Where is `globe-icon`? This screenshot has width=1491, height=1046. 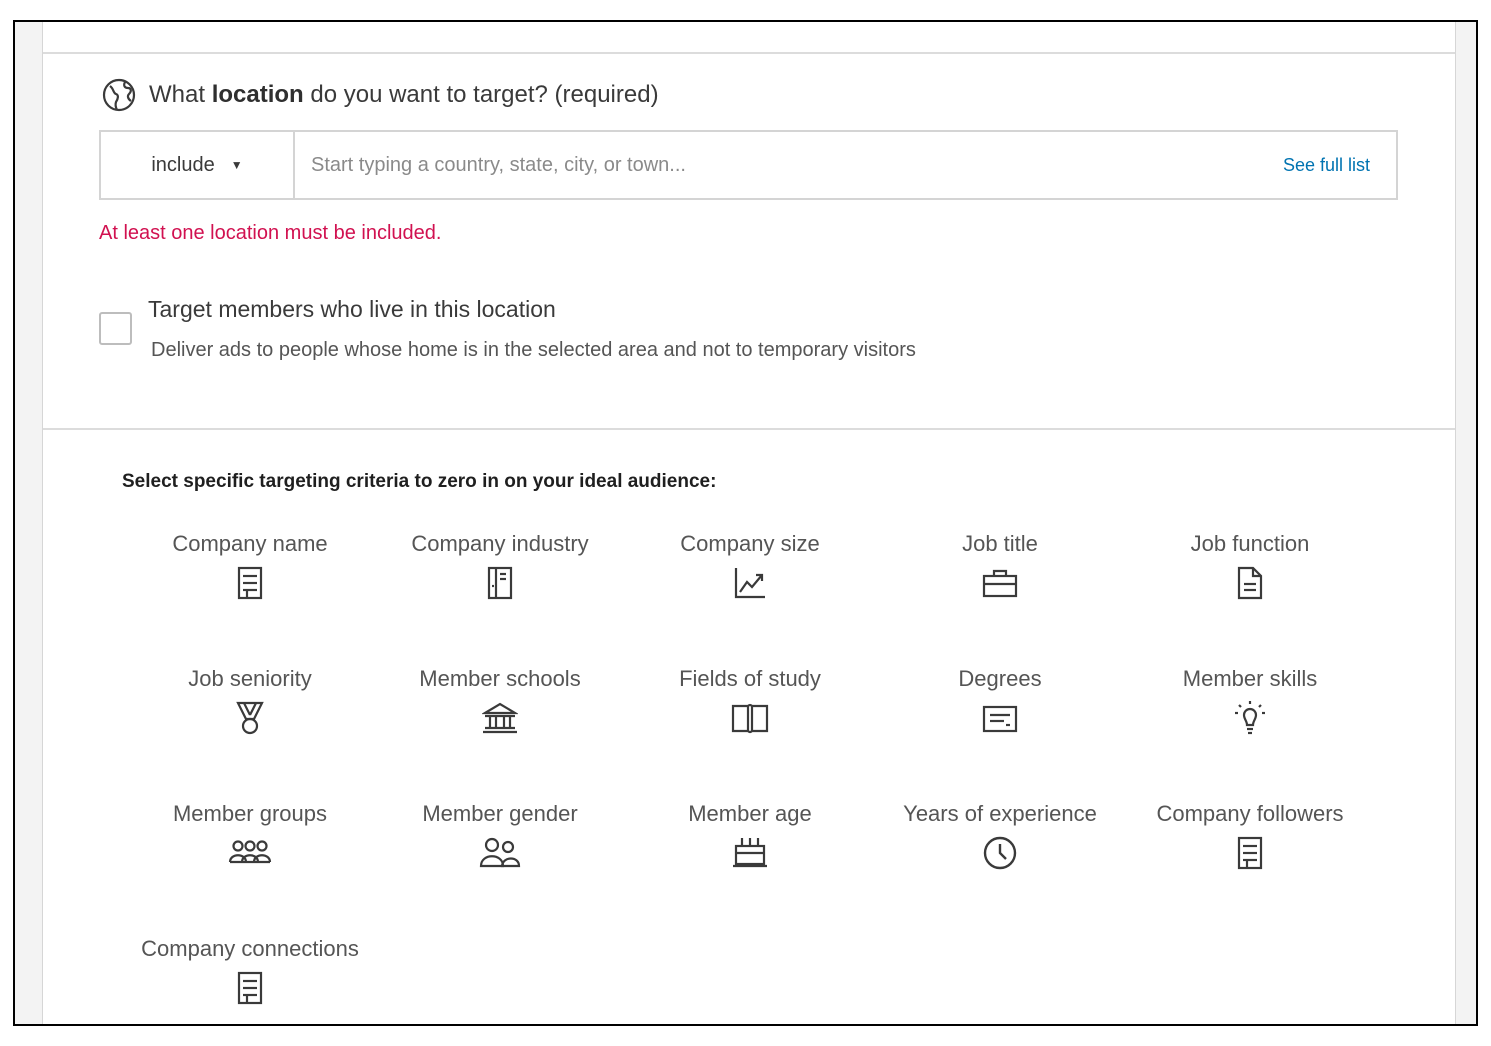 globe-icon is located at coordinates (119, 95).